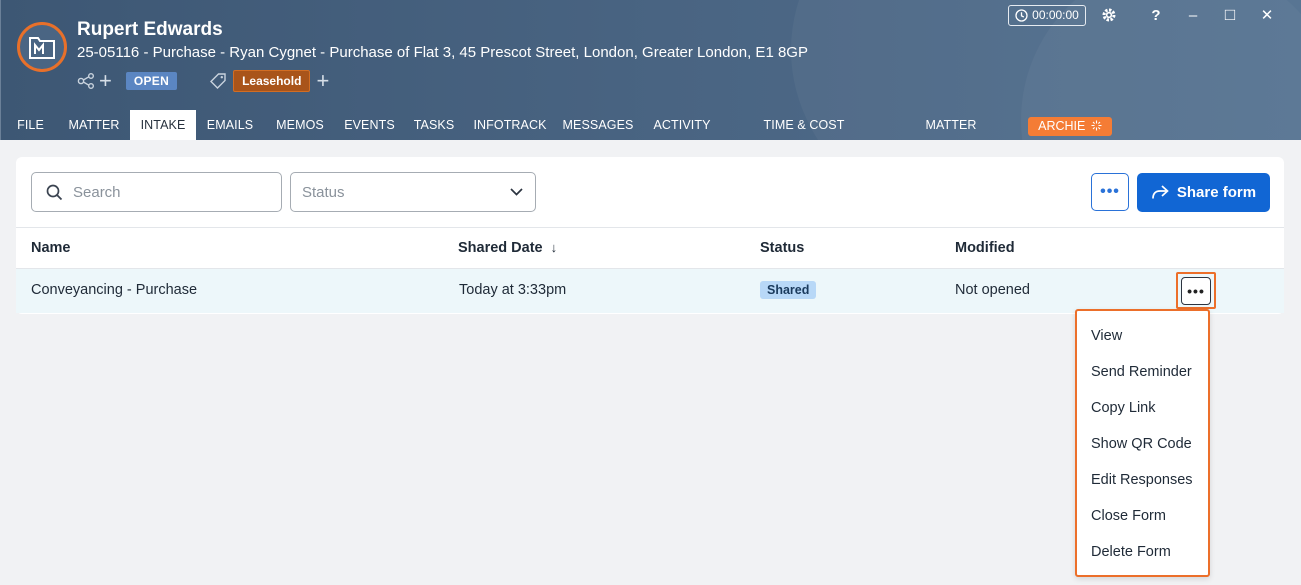 Image resolution: width=1301 pixels, height=585 pixels. Describe the element at coordinates (272, 81) in the screenshot. I see `tag-badge: Leasehold` at that location.